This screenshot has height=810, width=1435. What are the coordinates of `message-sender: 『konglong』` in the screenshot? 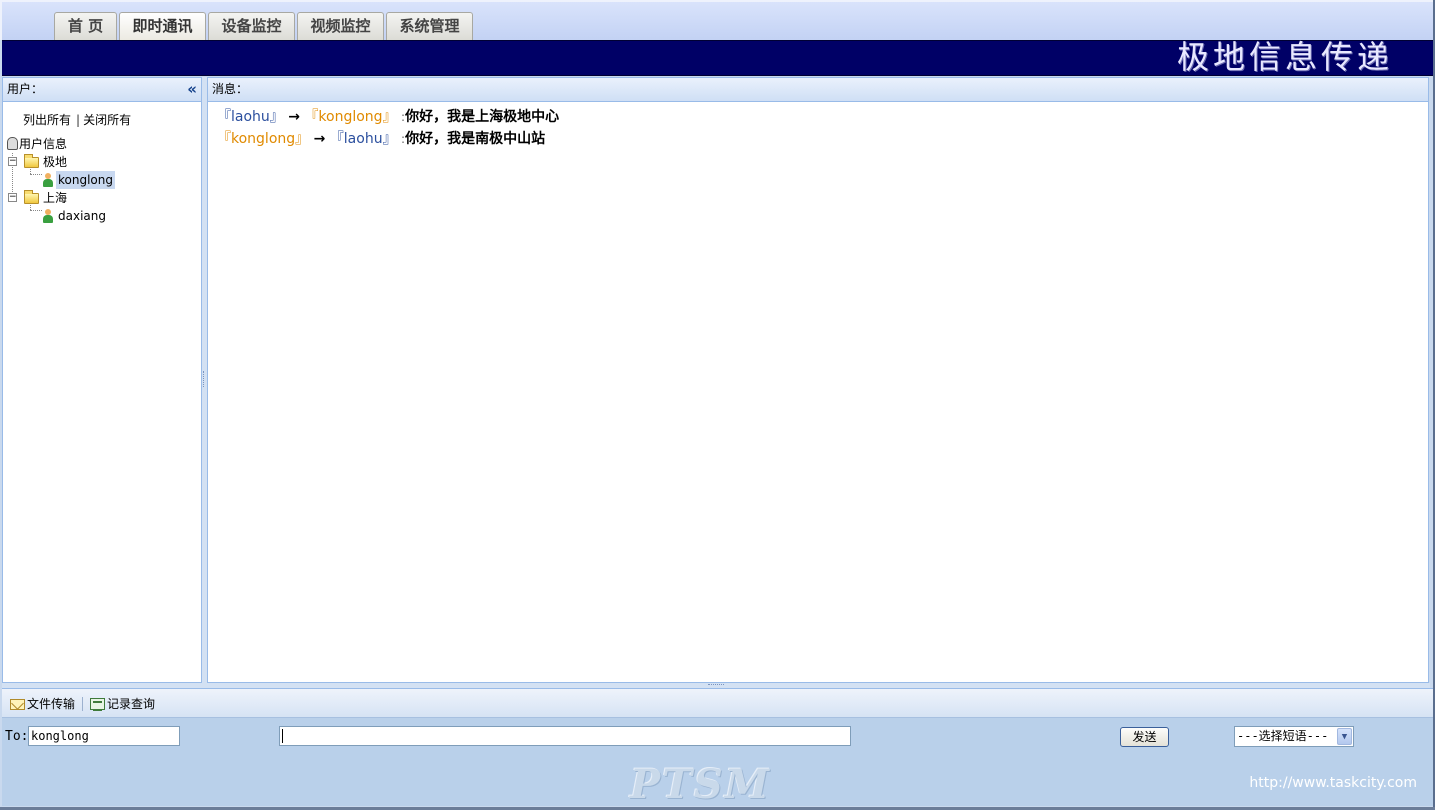 It's located at (263, 139).